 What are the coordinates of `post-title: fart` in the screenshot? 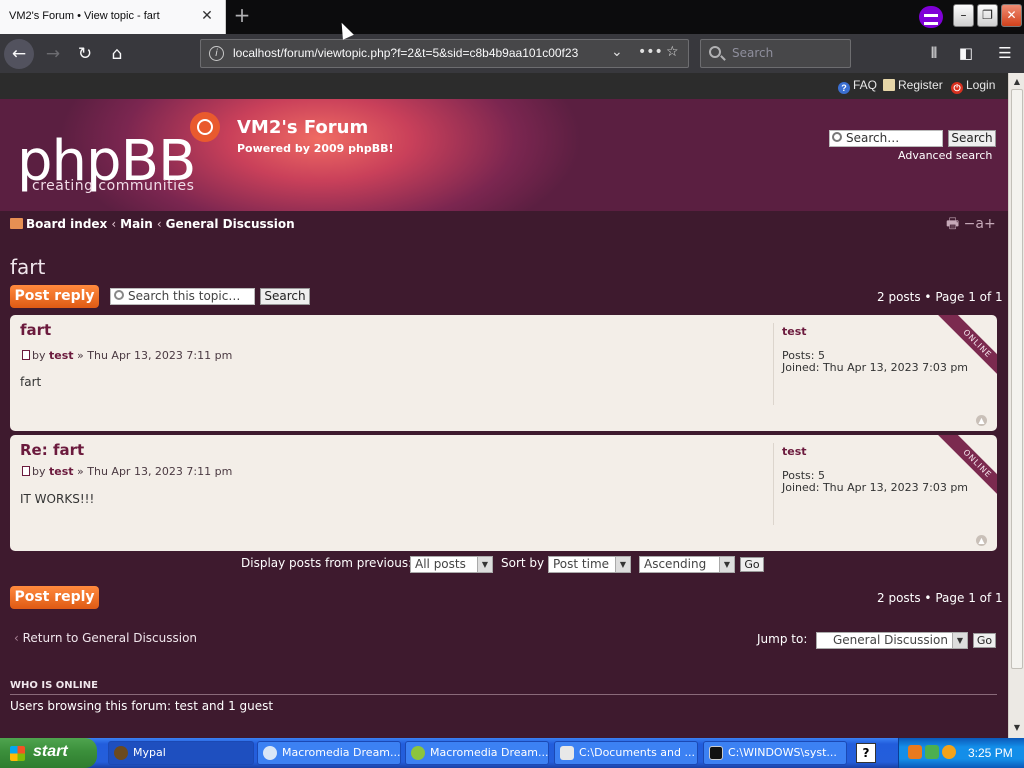 It's located at (35, 330).